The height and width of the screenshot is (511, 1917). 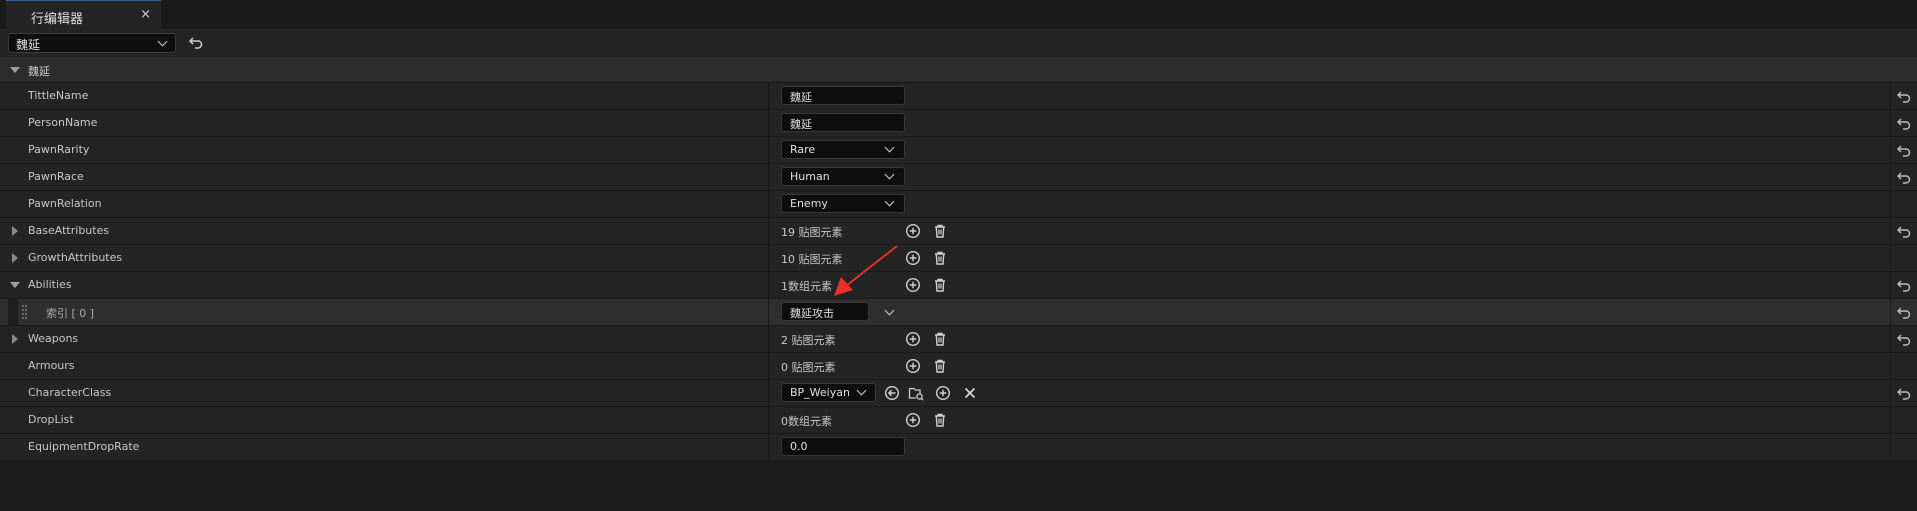 I want to click on element-count: 10 贴图元素, so click(x=812, y=259).